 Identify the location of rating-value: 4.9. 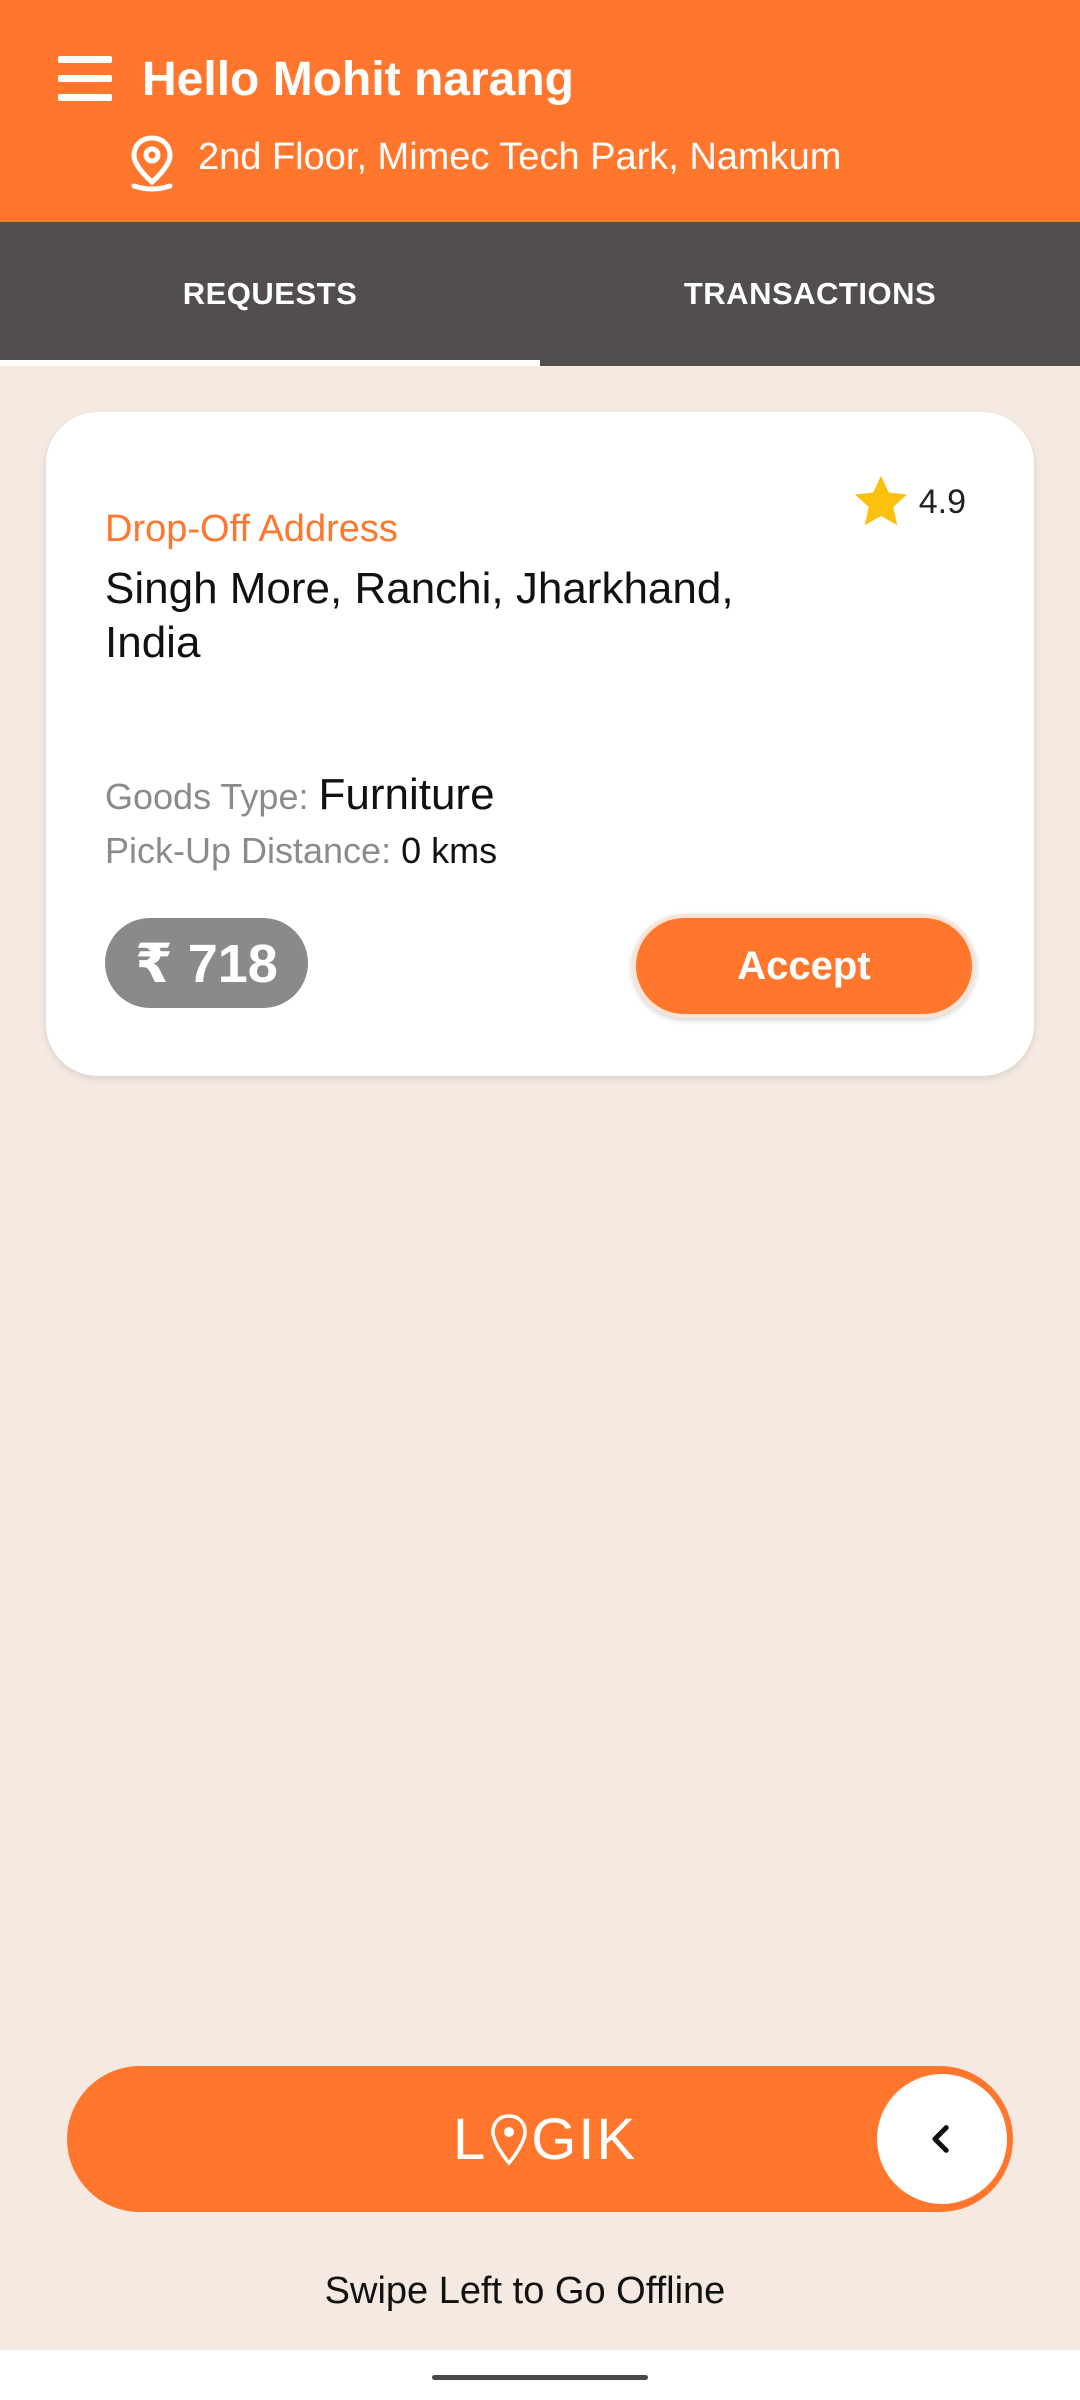
(942, 501).